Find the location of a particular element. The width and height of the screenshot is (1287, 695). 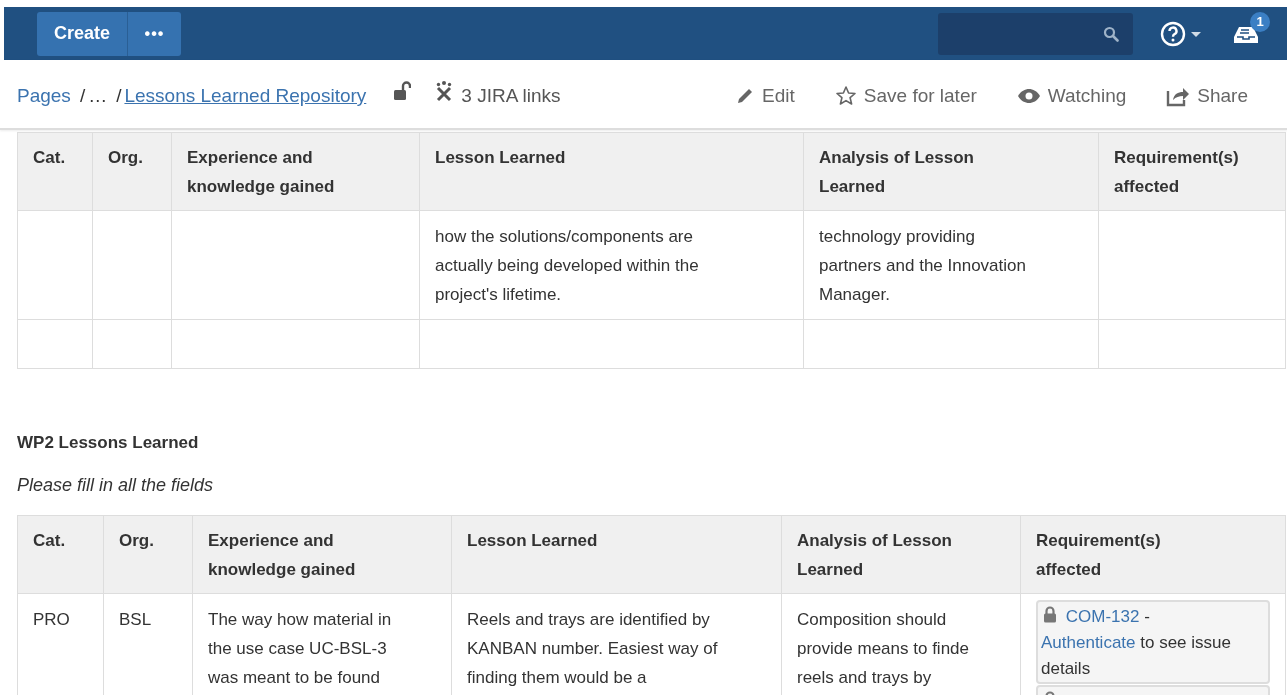

help-button is located at coordinates (1182, 33).